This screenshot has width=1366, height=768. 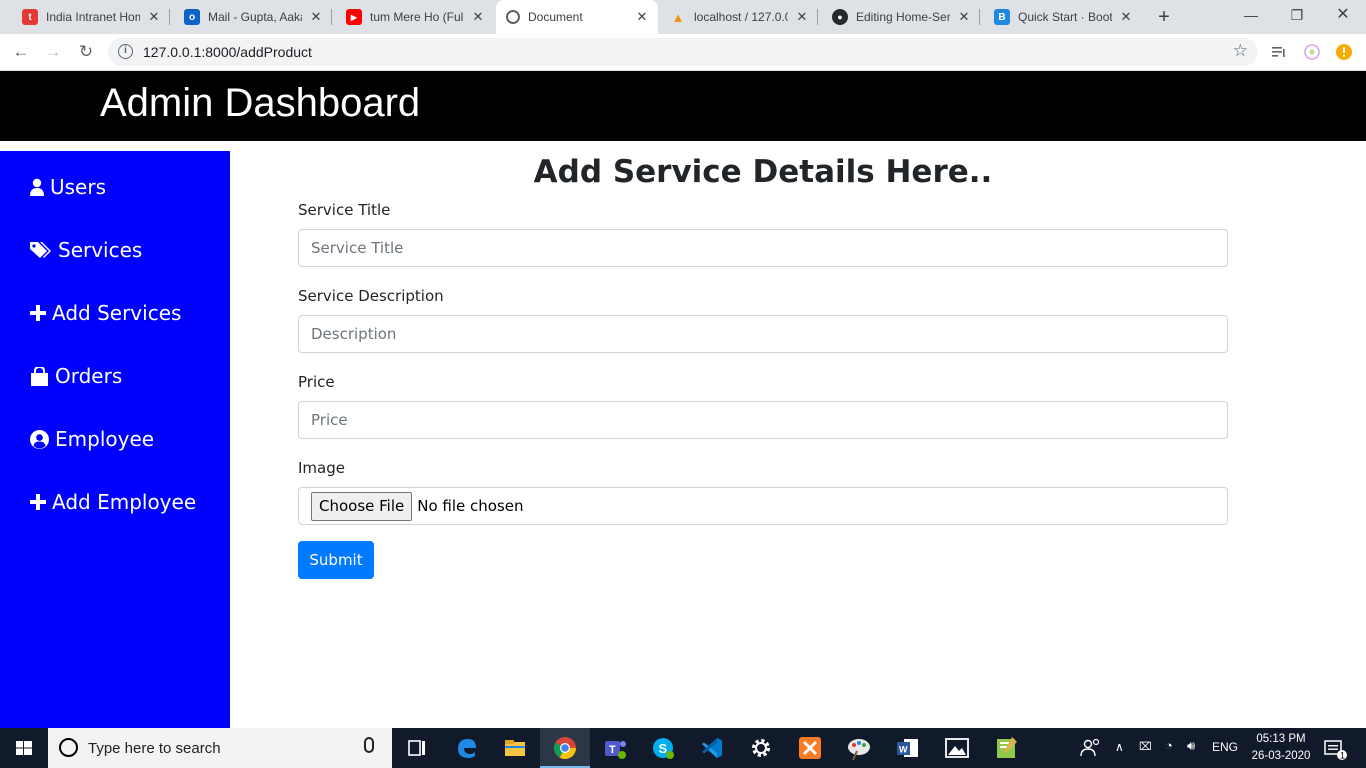 I want to click on sidebar-item-label: Orders, so click(x=89, y=376).